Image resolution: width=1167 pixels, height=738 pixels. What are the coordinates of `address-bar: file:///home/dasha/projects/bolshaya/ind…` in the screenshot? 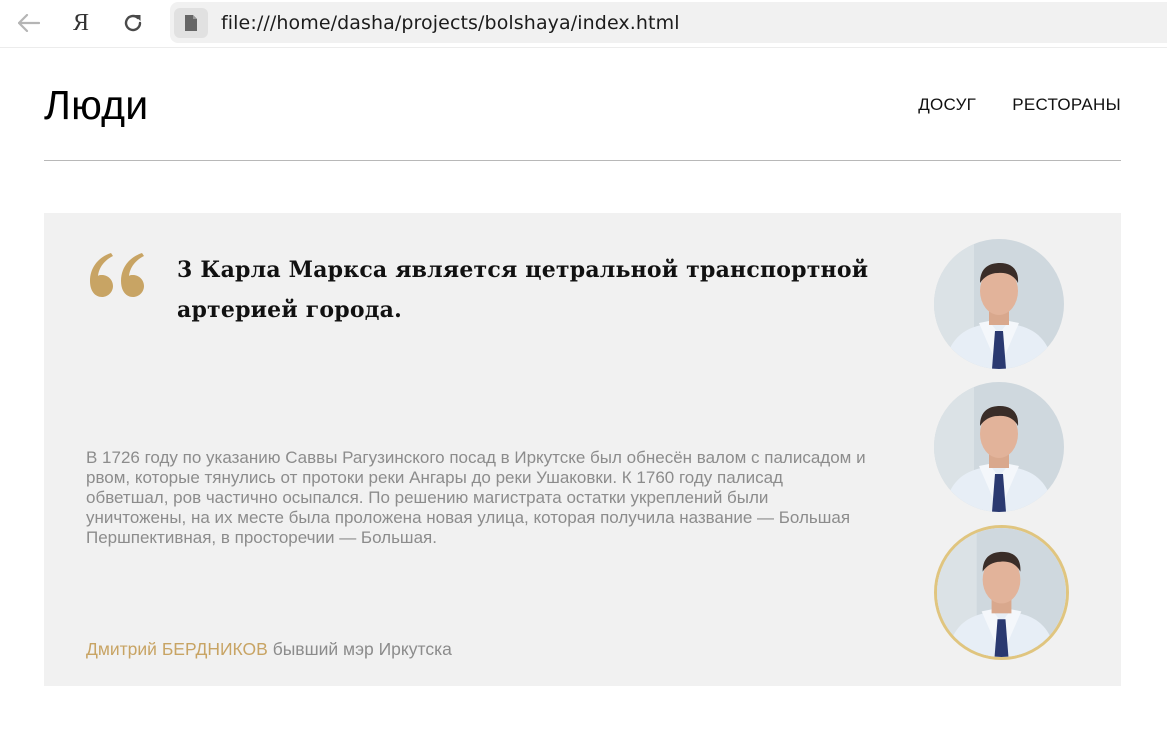 It's located at (668, 22).